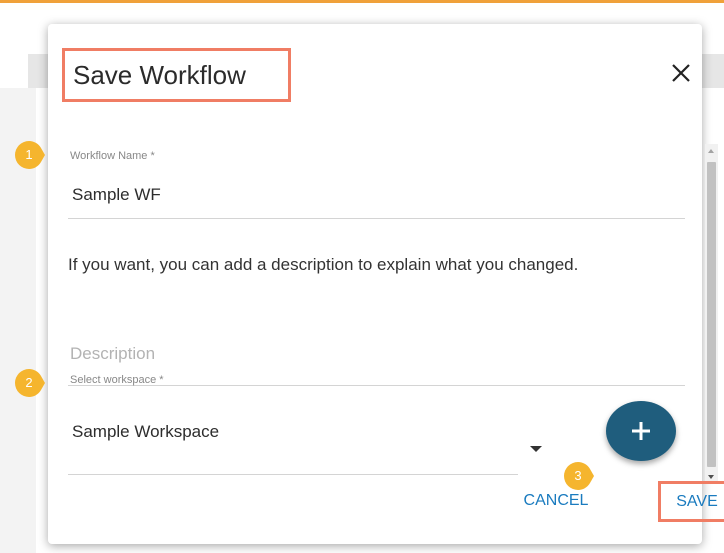 The width and height of the screenshot is (724, 553). I want to click on cancel-button: CANCEL, so click(556, 501).